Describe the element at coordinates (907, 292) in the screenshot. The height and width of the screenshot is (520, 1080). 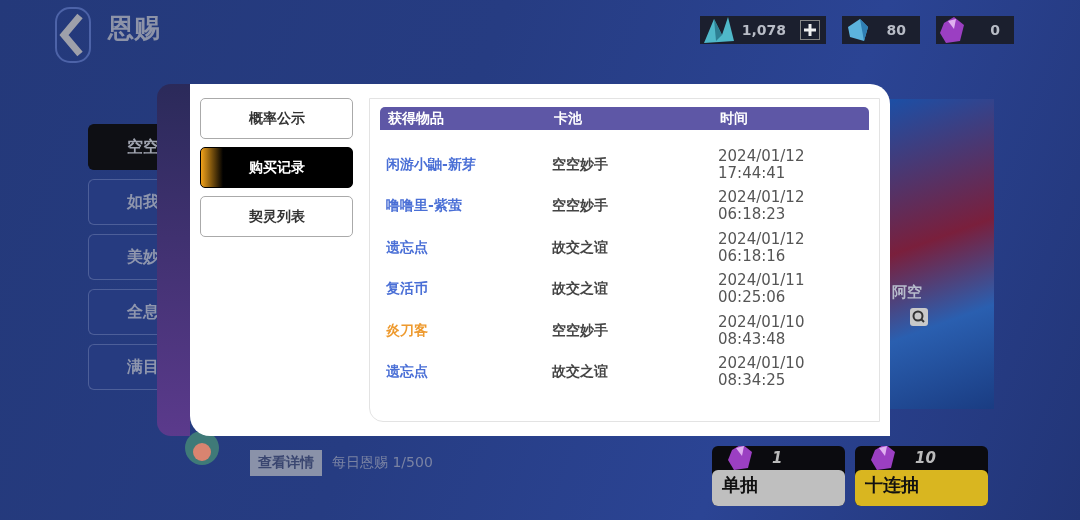
I see `character-name: 阿空` at that location.